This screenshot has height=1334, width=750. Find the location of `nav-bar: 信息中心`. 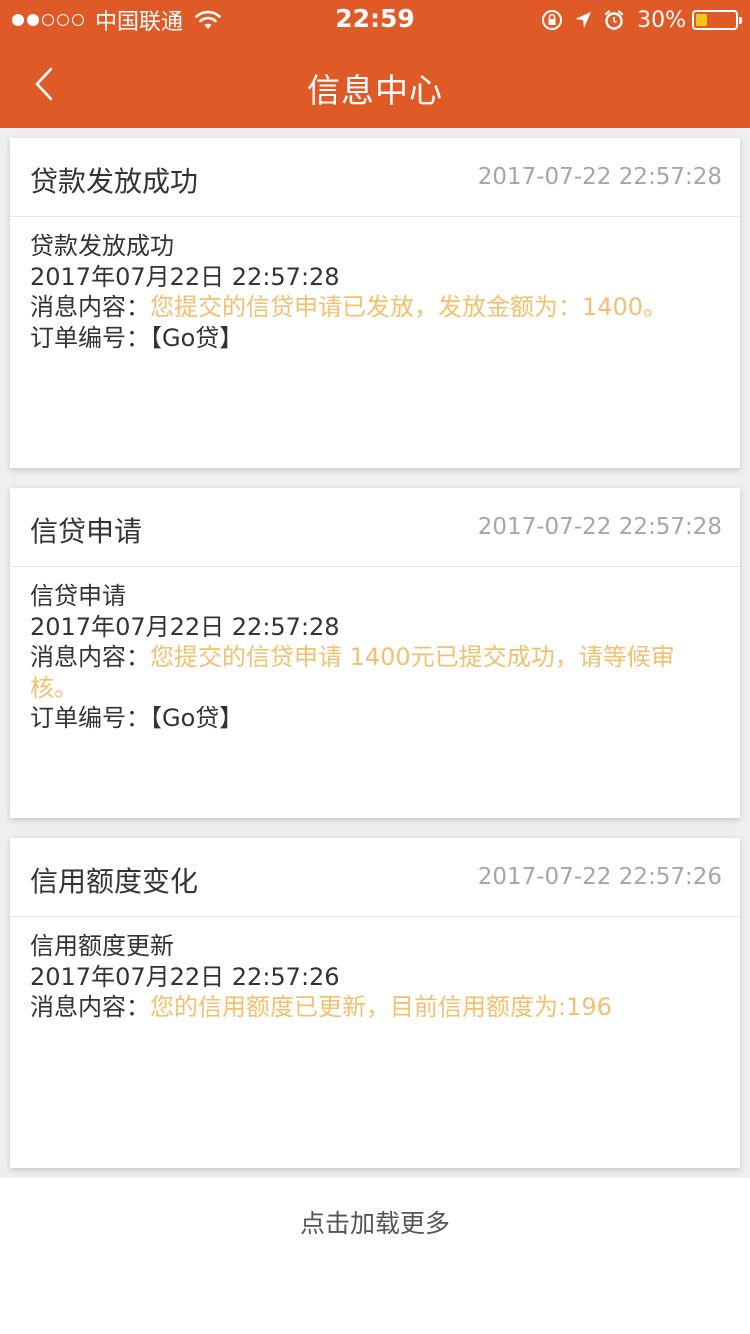

nav-bar: 信息中心 is located at coordinates (375, 84).